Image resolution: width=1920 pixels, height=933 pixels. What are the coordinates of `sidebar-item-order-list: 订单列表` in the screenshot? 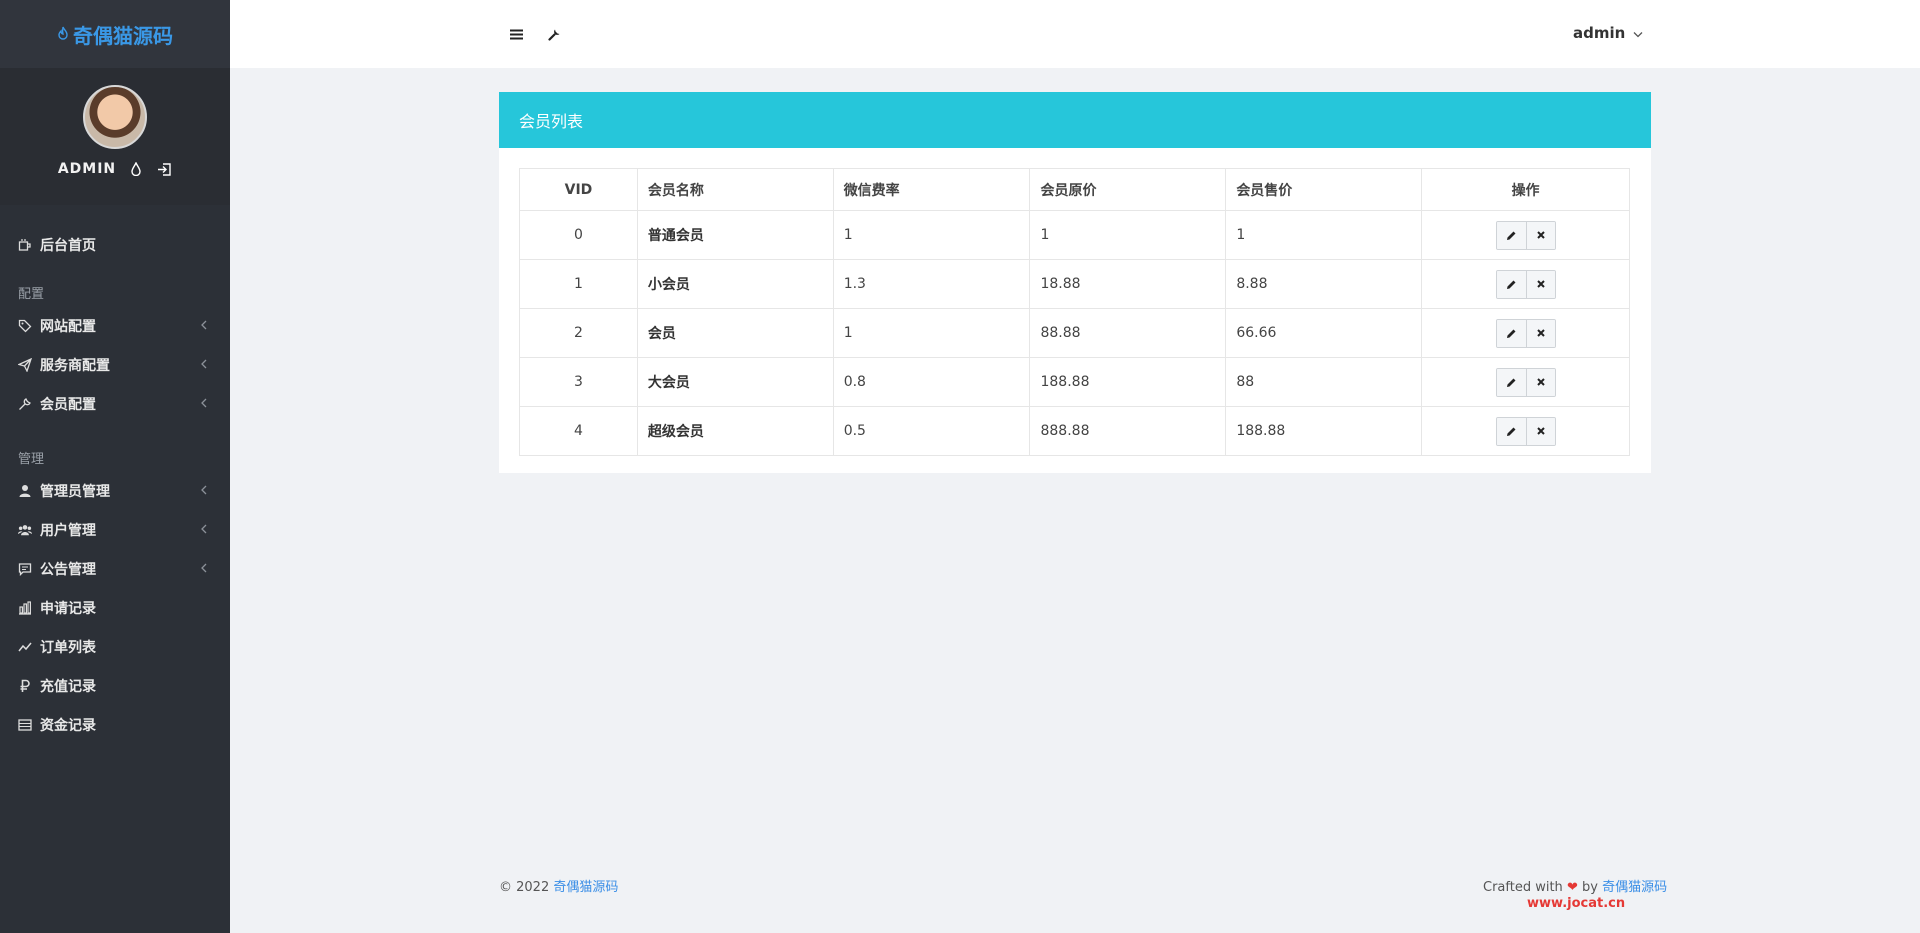 It's located at (115, 646).